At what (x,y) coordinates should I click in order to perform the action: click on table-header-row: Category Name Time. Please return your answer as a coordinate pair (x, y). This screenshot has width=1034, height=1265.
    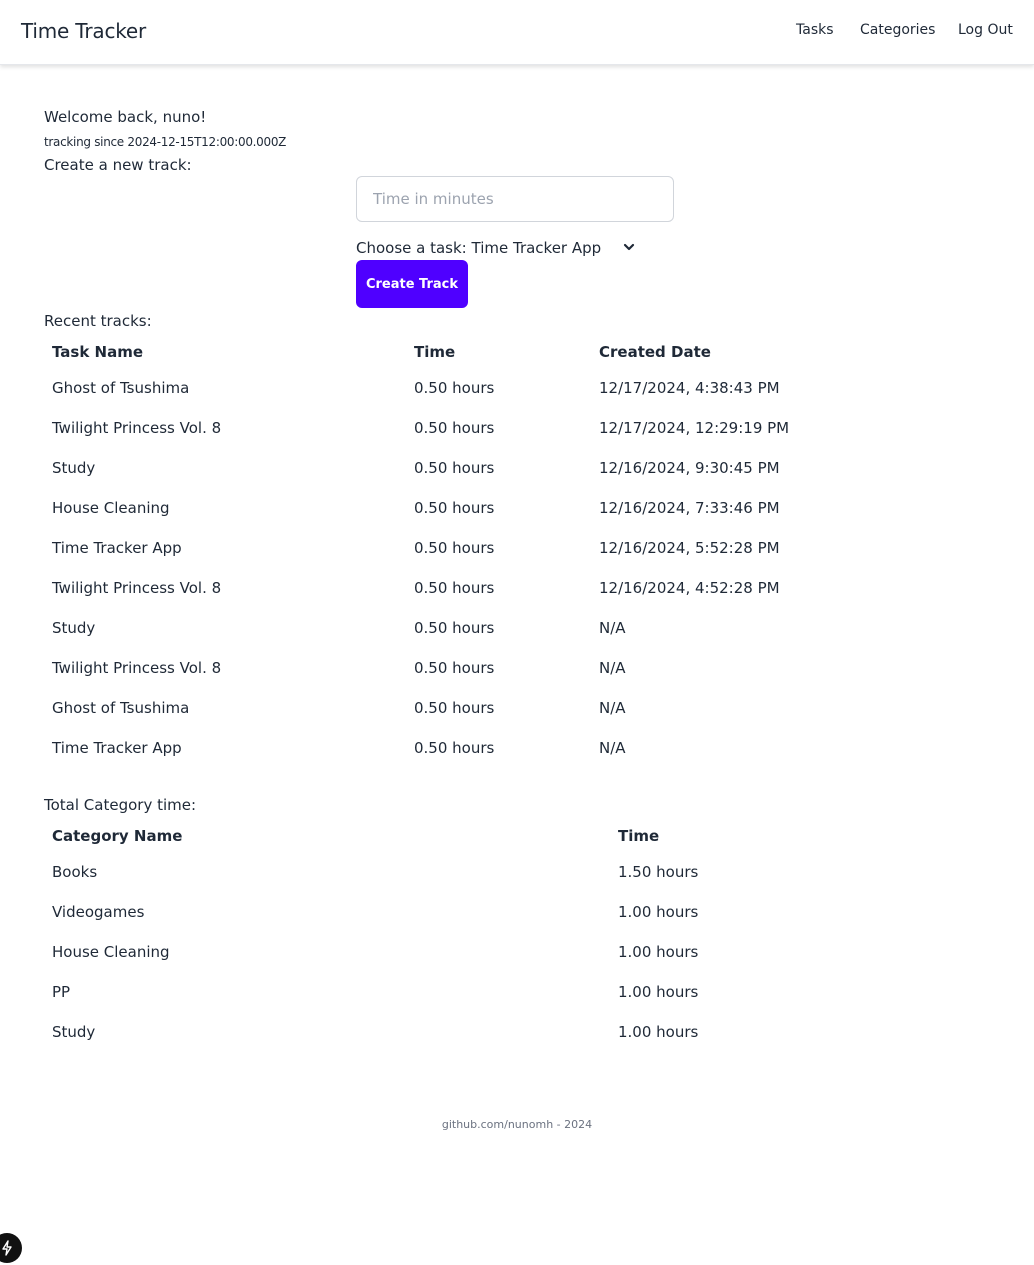
    Looking at the image, I should click on (517, 836).